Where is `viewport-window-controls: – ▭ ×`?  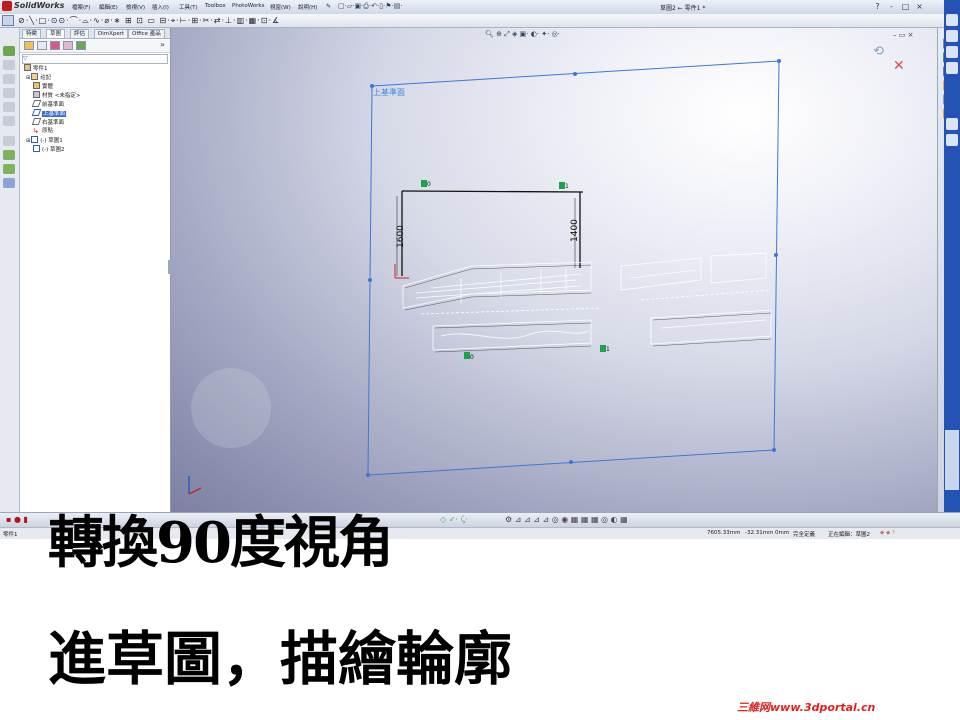 viewport-window-controls: – ▭ × is located at coordinates (903, 35).